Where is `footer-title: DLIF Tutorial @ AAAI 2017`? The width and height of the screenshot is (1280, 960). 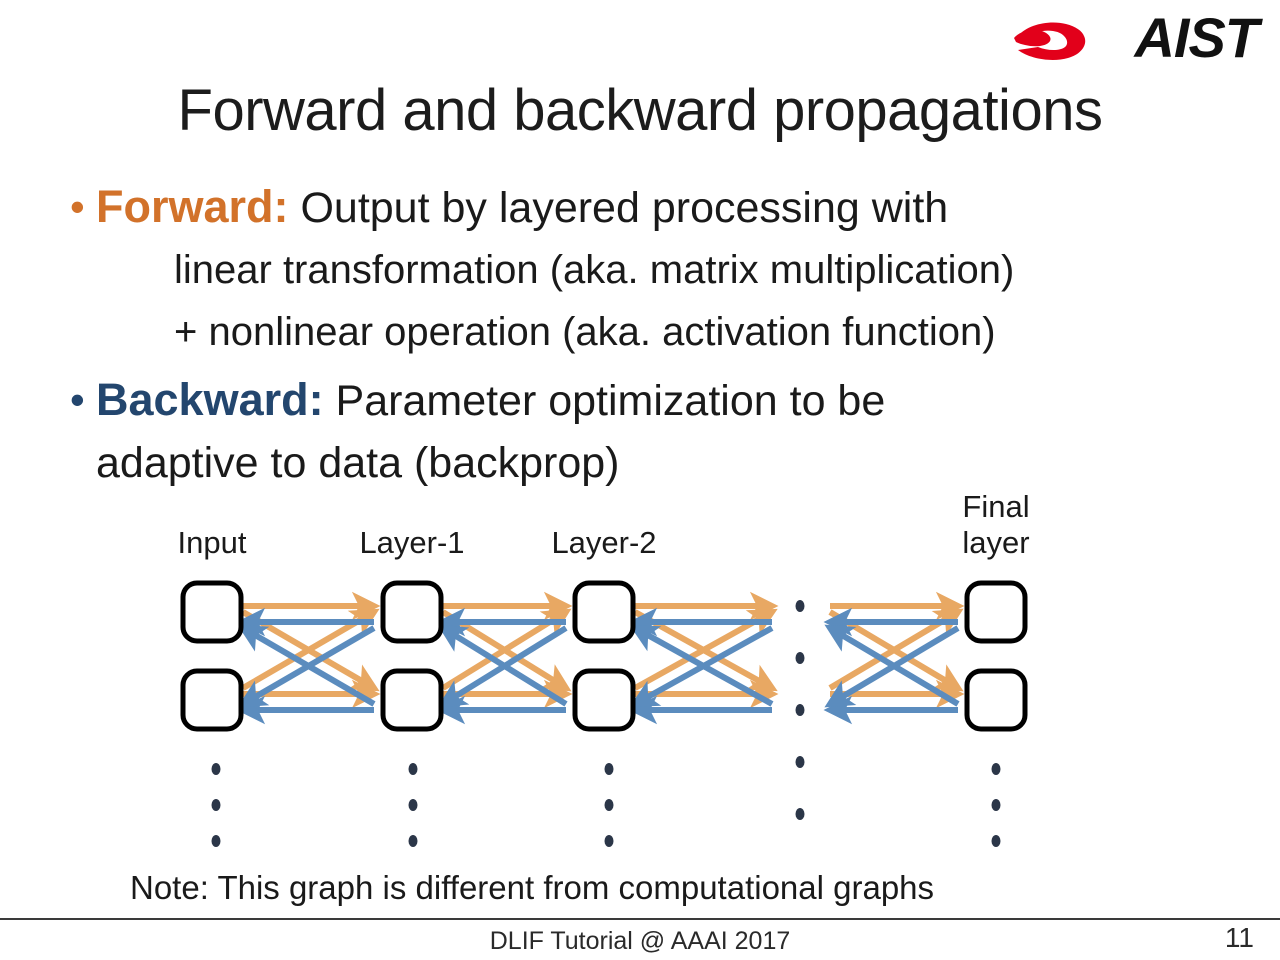
footer-title: DLIF Tutorial @ AAAI 2017 is located at coordinates (640, 941).